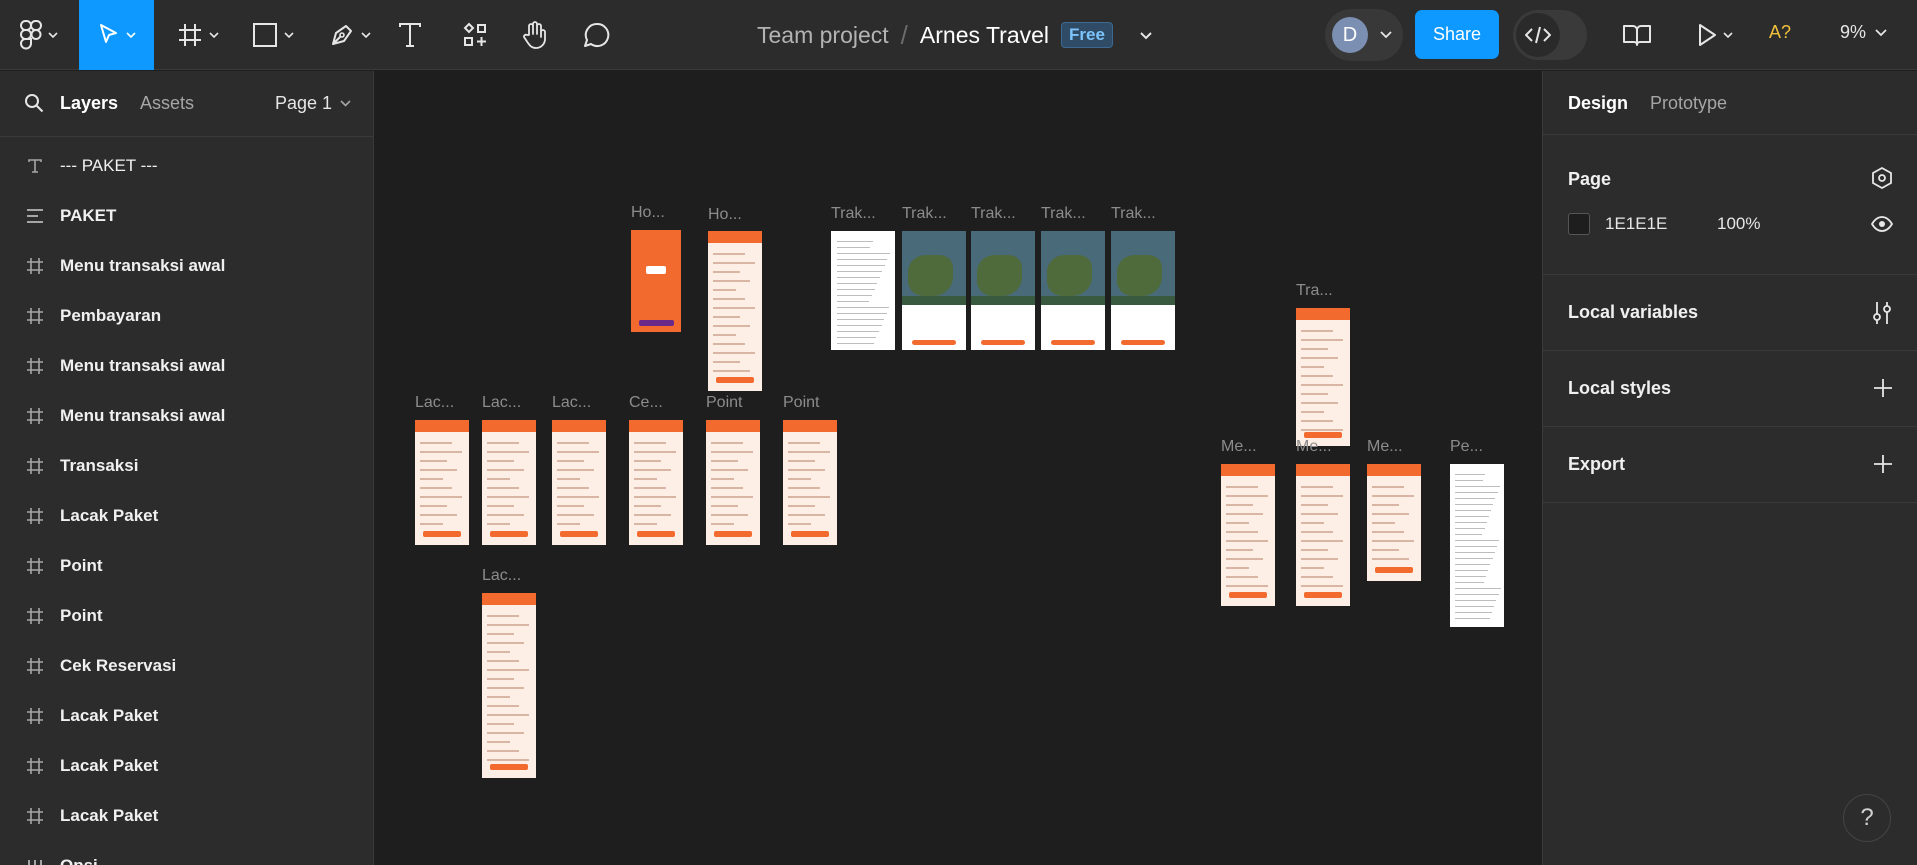 The width and height of the screenshot is (1917, 865). Describe the element at coordinates (1867, 818) in the screenshot. I see `help-button: ?` at that location.